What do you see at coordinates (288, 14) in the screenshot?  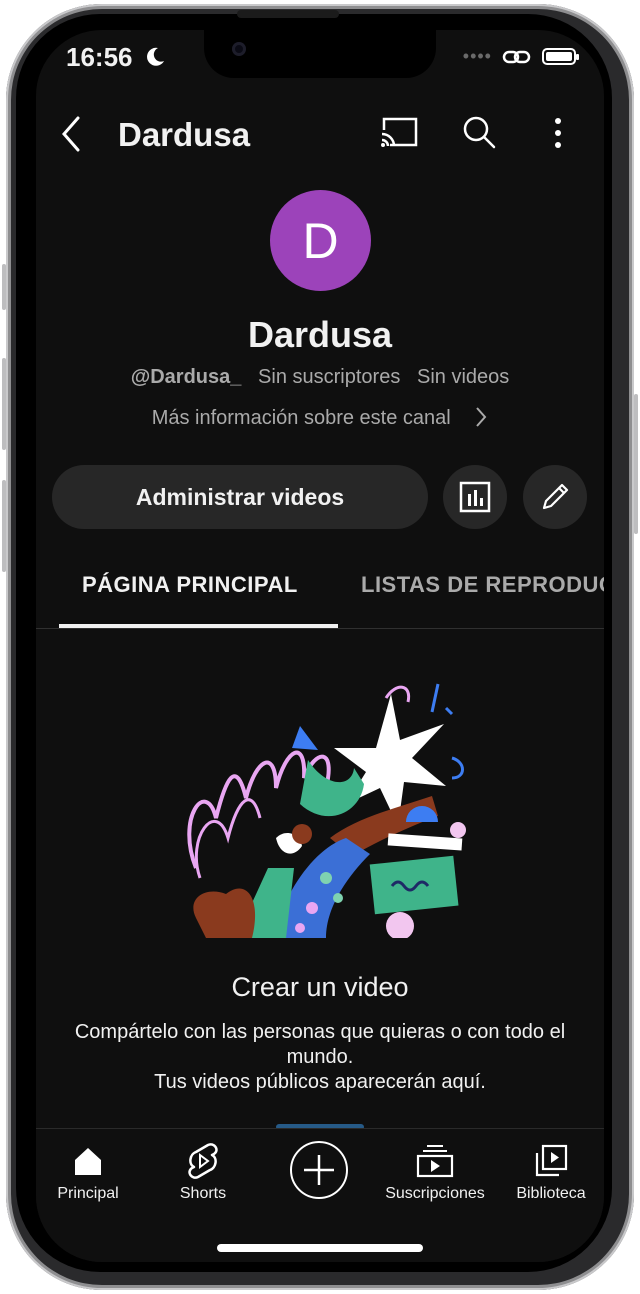 I see `speaker-grille` at bounding box center [288, 14].